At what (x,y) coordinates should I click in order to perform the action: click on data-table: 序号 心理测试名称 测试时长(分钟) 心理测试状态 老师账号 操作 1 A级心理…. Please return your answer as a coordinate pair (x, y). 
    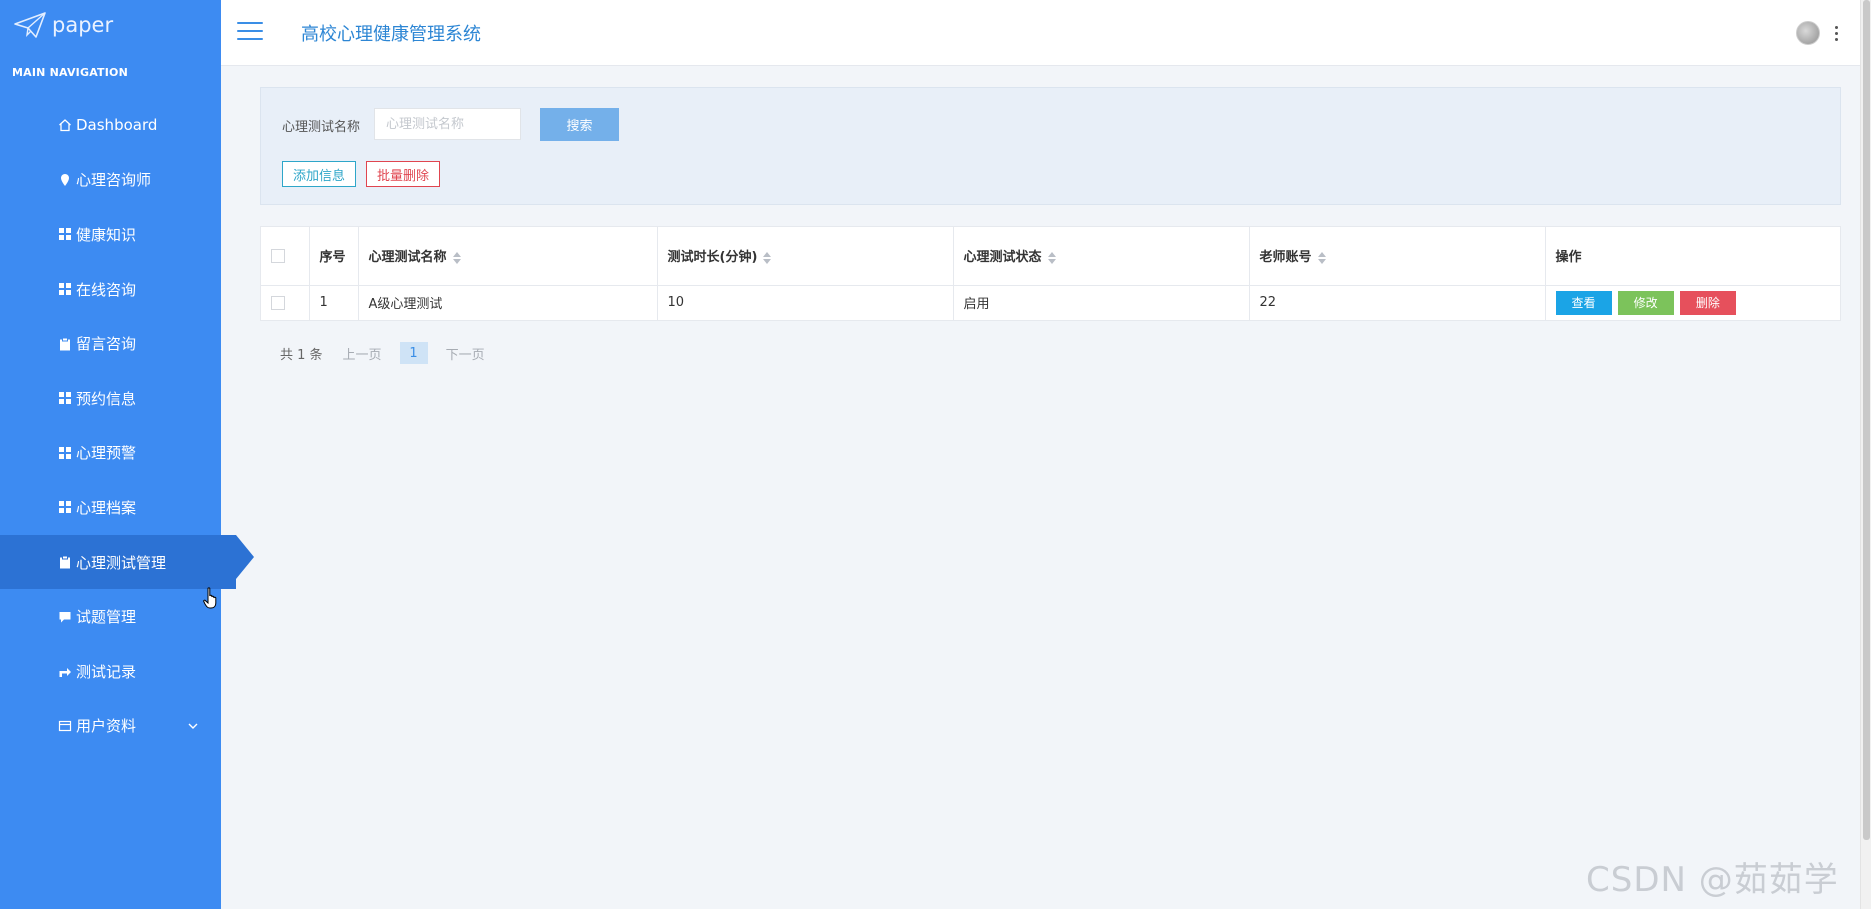
    Looking at the image, I should click on (1050, 273).